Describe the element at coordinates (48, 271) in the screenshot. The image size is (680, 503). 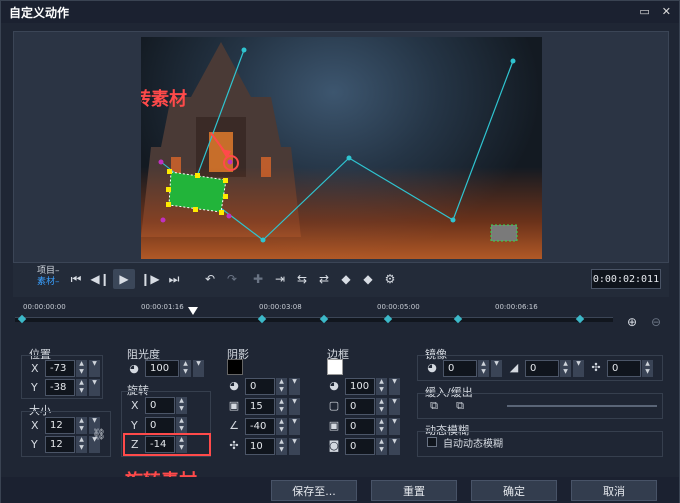
I see `project-label: 项目–` at that location.